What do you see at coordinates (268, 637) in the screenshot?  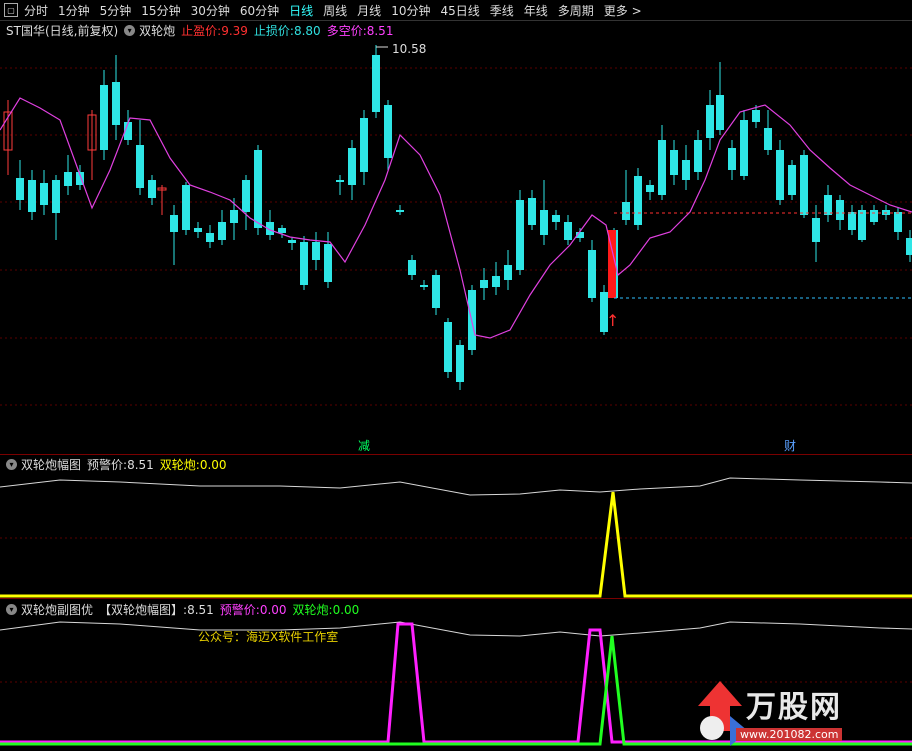 I see `panel3-note-text: 公众号：海迈X软件工作室` at bounding box center [268, 637].